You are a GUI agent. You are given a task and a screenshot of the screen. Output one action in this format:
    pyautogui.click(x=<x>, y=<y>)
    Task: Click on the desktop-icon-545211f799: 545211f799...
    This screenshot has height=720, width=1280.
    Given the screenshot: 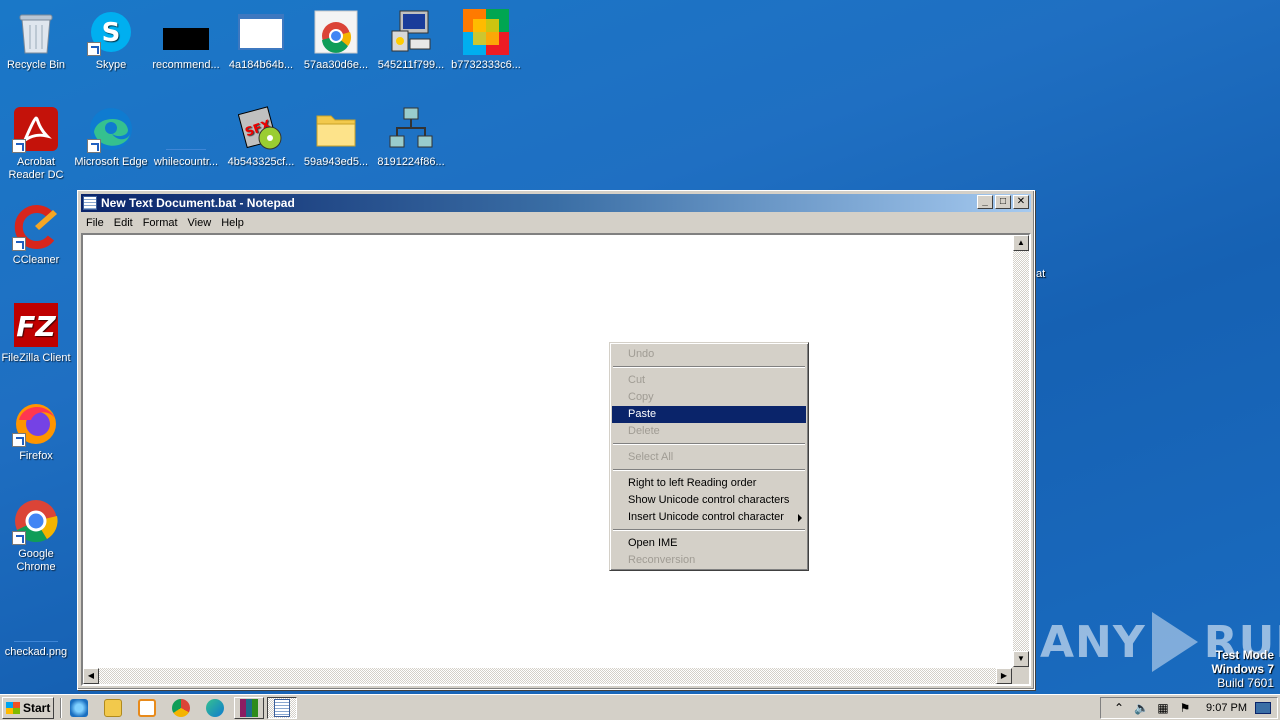 What is the action you would take?
    pyautogui.click(x=411, y=40)
    